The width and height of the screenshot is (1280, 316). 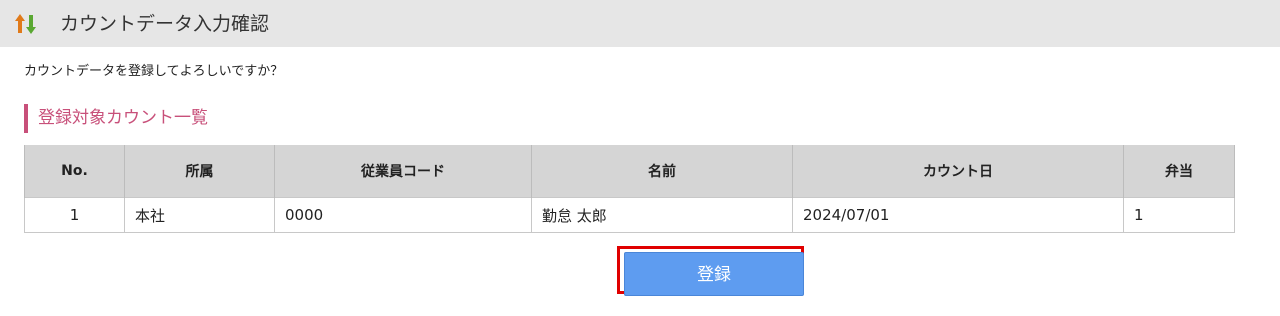 What do you see at coordinates (116, 118) in the screenshot?
I see `section-title: 登録対象カウント一覧` at bounding box center [116, 118].